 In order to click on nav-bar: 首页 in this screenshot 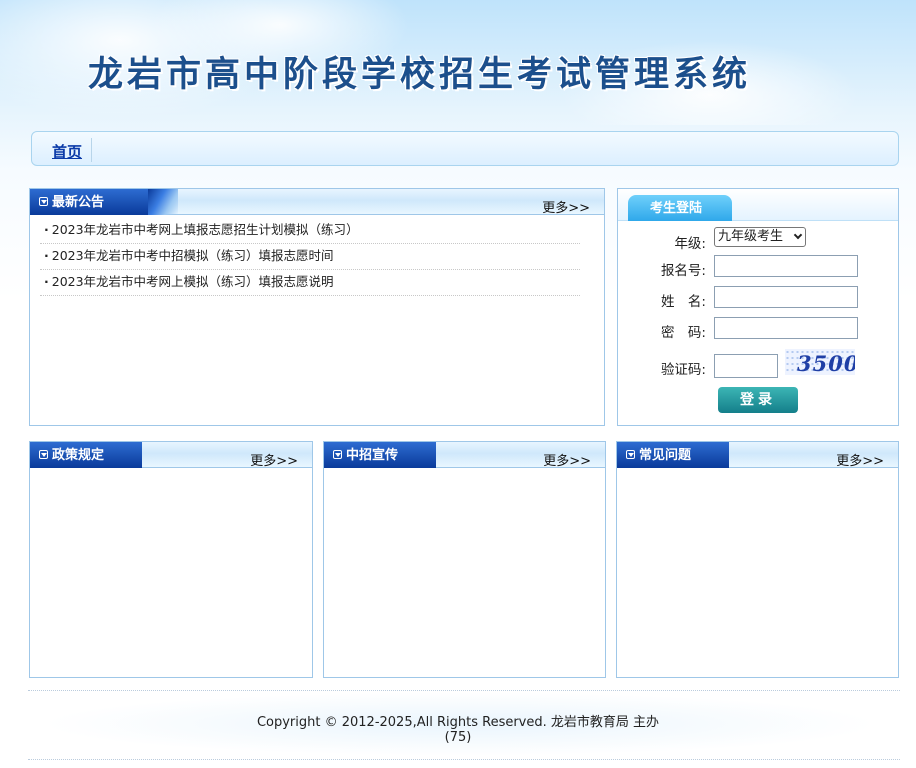, I will do `click(465, 148)`.